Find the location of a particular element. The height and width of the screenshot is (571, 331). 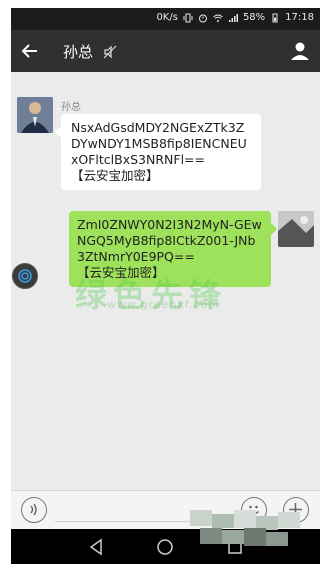

person-icon is located at coordinates (300, 51).